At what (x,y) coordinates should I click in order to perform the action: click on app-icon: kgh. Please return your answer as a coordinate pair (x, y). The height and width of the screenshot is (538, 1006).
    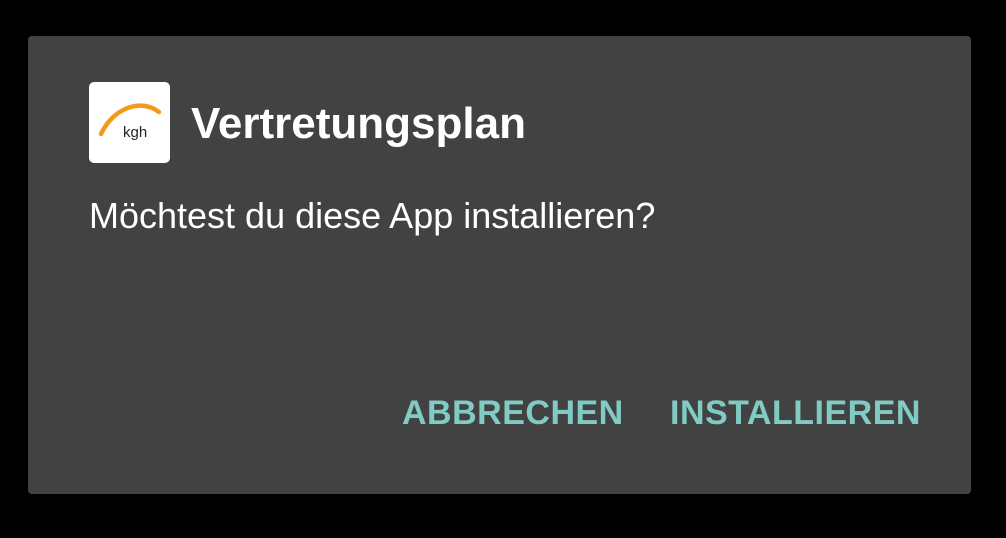
    Looking at the image, I should click on (129, 122).